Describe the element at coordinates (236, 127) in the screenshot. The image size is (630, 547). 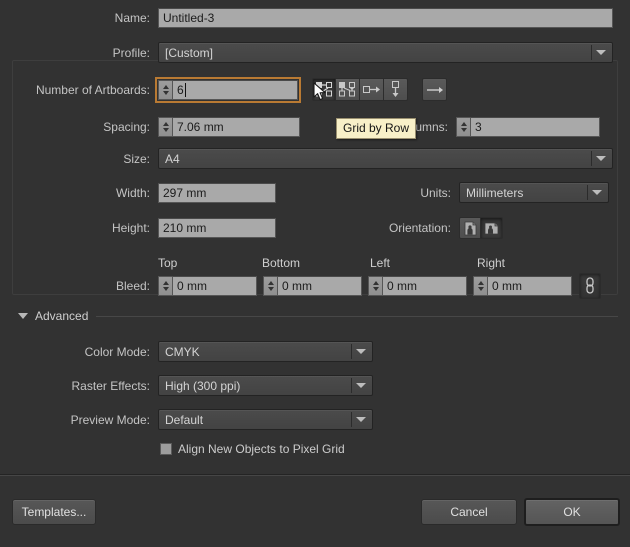
I see `spacing-input: 7.06 mm` at that location.